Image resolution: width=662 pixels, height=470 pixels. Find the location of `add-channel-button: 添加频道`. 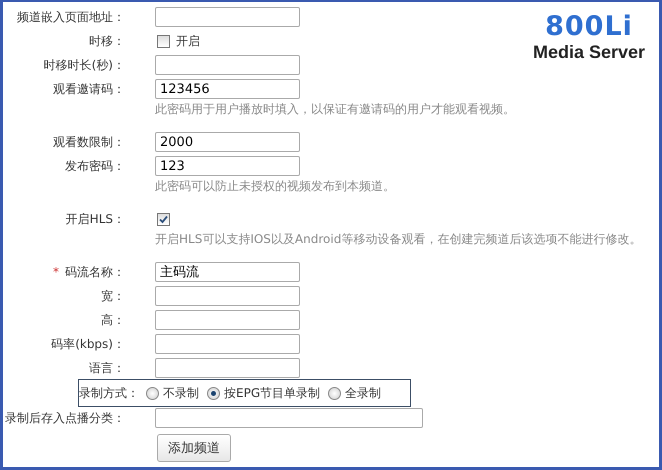

add-channel-button: 添加频道 is located at coordinates (194, 448).